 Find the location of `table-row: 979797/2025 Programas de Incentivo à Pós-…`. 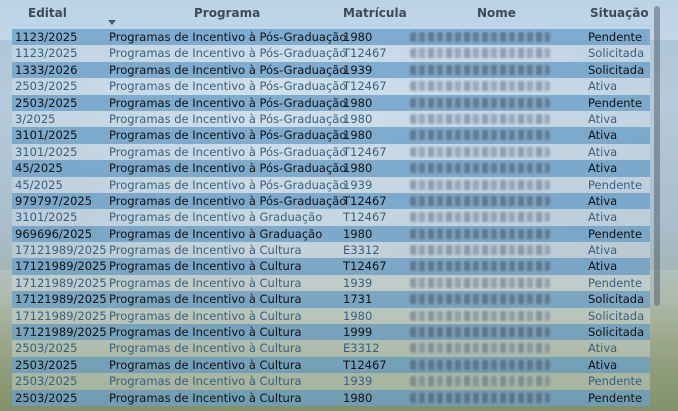

table-row: 979797/2025 Programas de Incentivo à Pós-… is located at coordinates (331, 201).